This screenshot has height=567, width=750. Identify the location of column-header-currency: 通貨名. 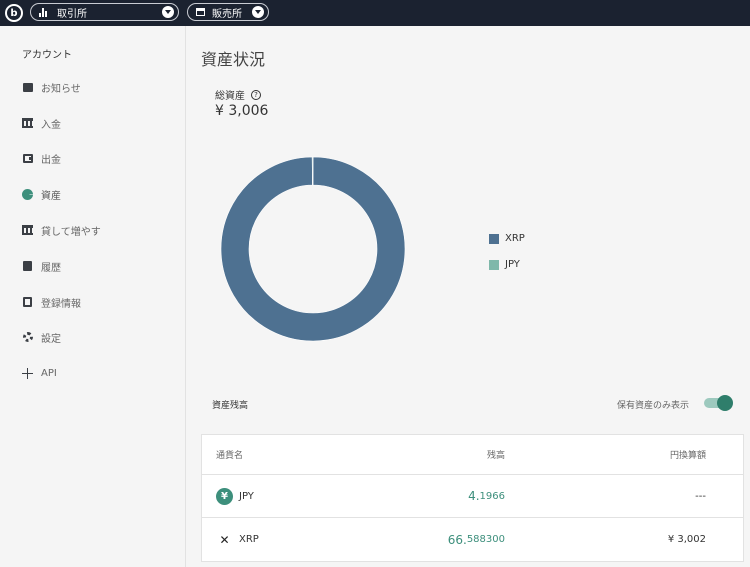
(230, 456).